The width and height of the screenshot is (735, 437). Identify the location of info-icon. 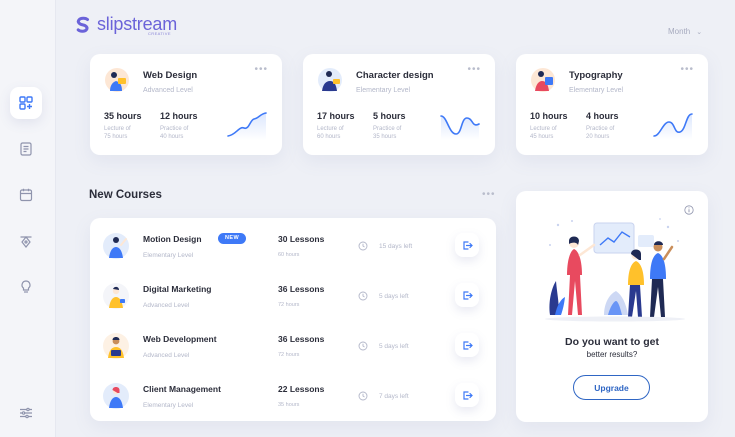
(689, 210).